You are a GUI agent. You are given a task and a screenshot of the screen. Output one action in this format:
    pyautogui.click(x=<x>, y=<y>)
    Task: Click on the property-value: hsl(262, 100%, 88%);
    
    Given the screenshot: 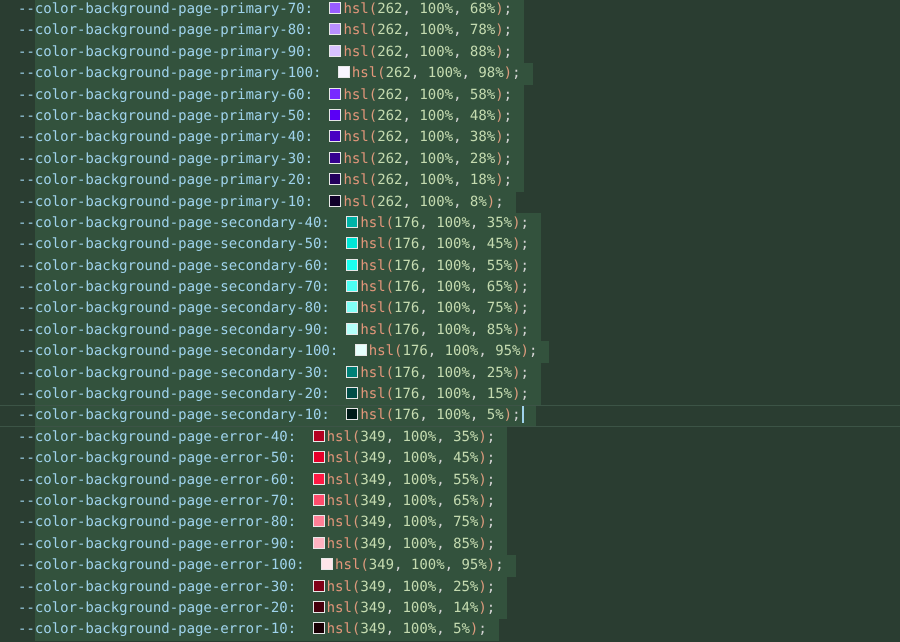 What is the action you would take?
    pyautogui.click(x=427, y=52)
    